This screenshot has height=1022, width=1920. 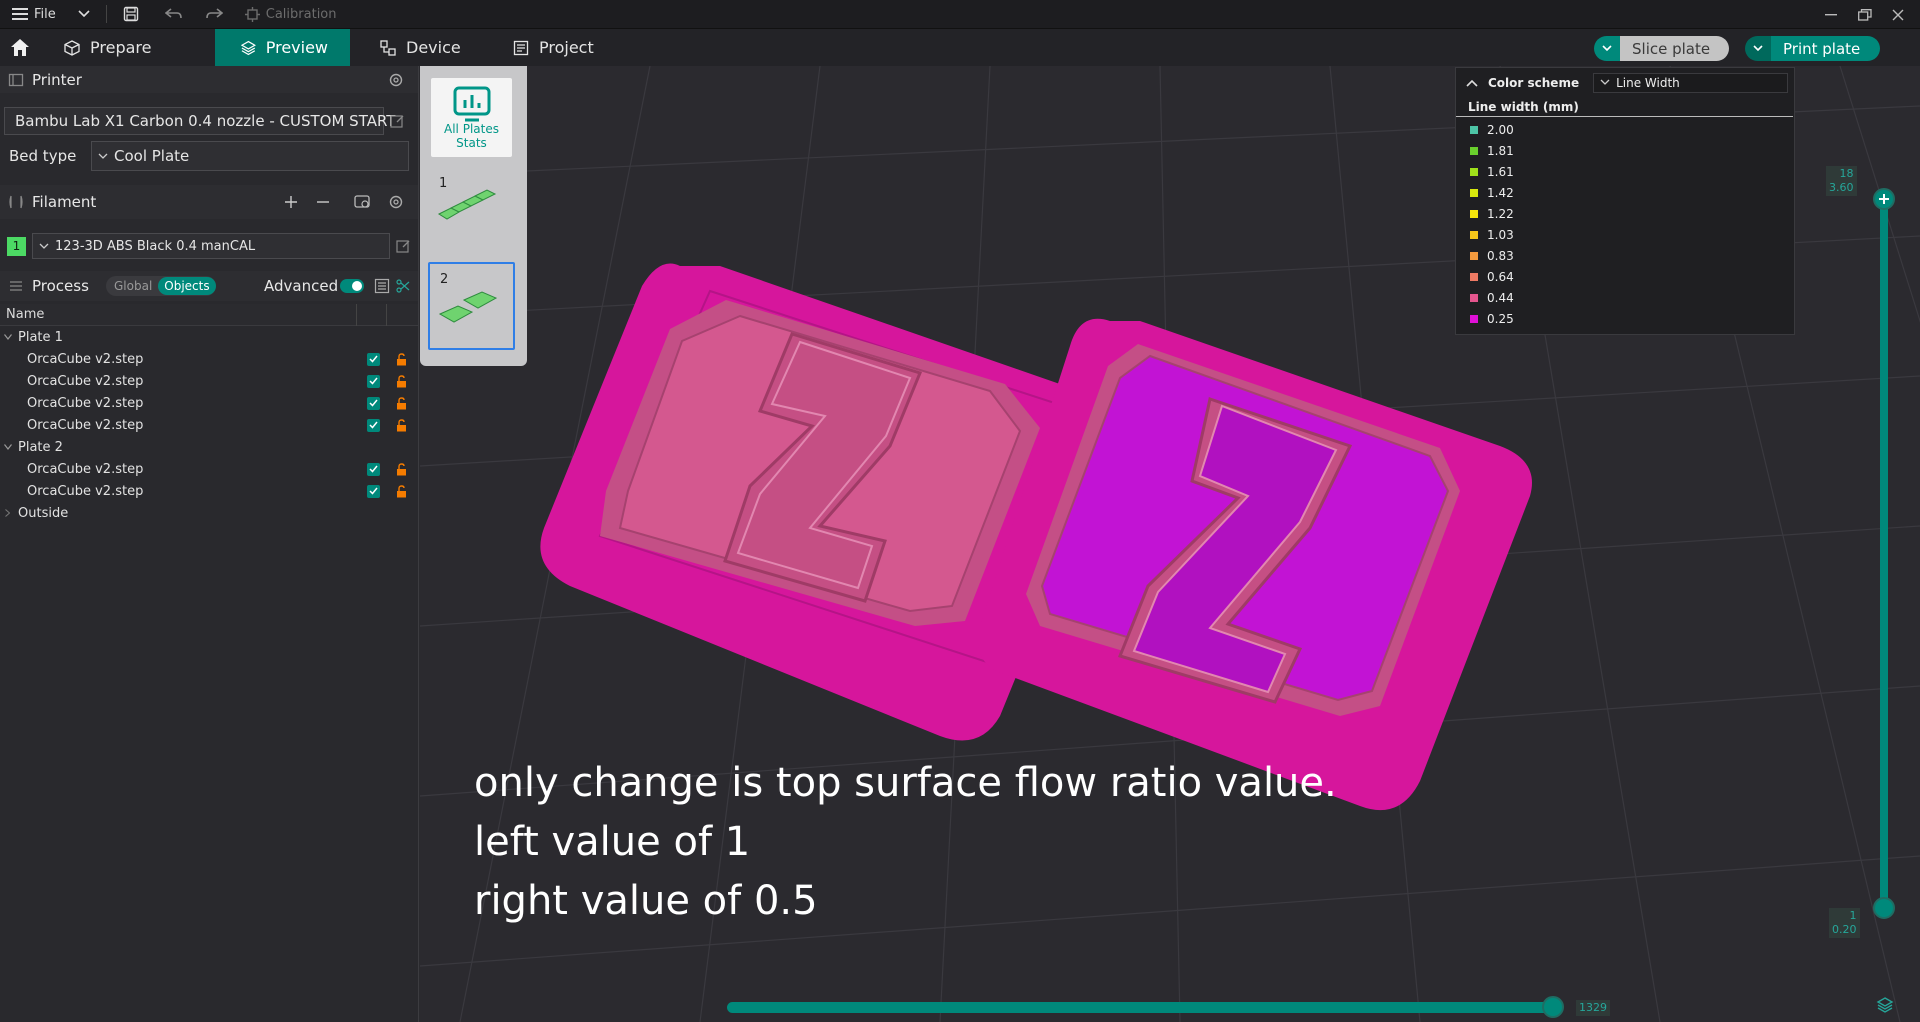 I want to click on legend-value: 1.03, so click(x=1500, y=234).